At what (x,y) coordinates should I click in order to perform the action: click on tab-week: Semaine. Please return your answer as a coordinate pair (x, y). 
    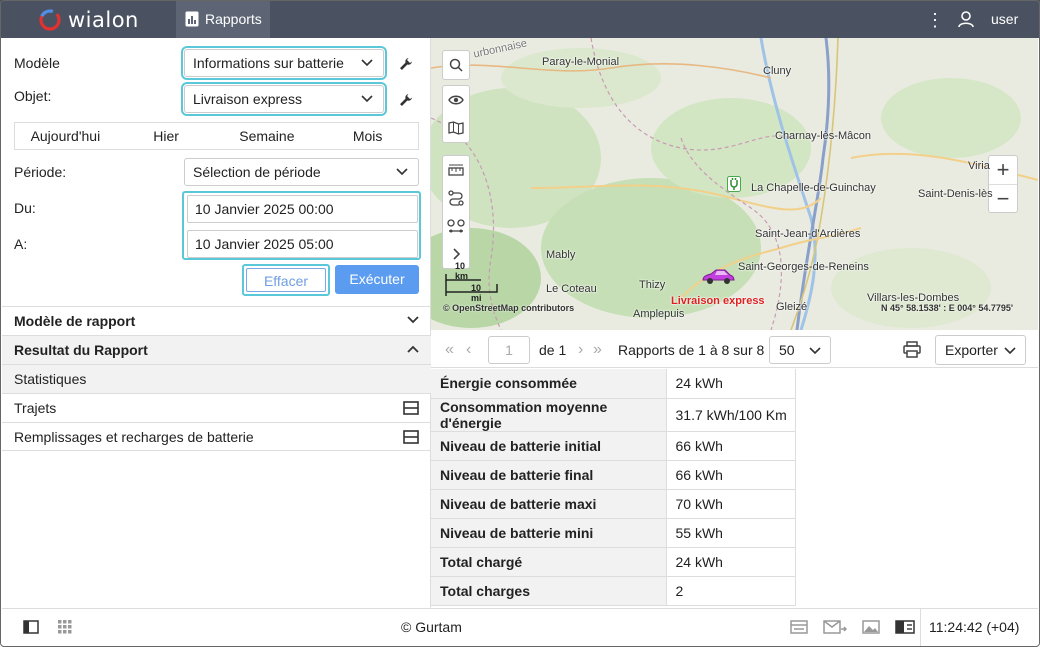
    Looking at the image, I should click on (267, 136).